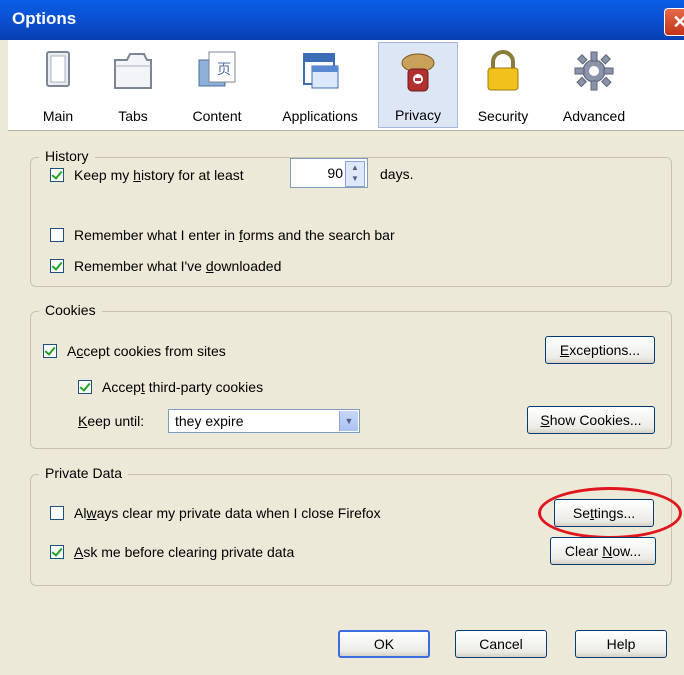 This screenshot has width=684, height=675. What do you see at coordinates (321, 71) in the screenshot?
I see `applications-icon` at bounding box center [321, 71].